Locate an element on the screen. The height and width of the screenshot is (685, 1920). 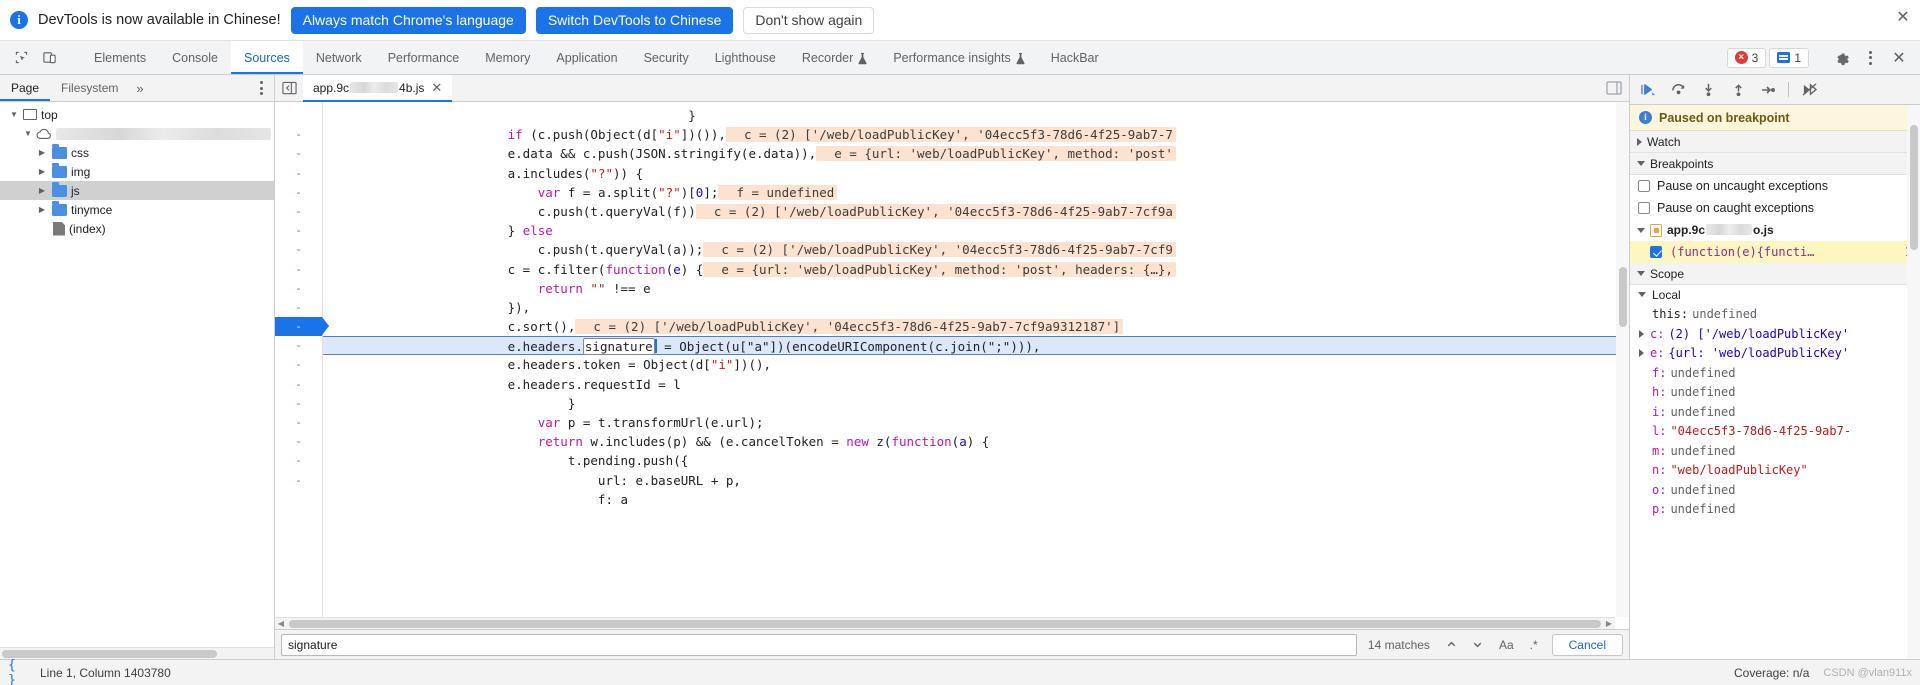
scope-variable-row: n: "web/loadPublicKey" is located at coordinates (1775, 471).